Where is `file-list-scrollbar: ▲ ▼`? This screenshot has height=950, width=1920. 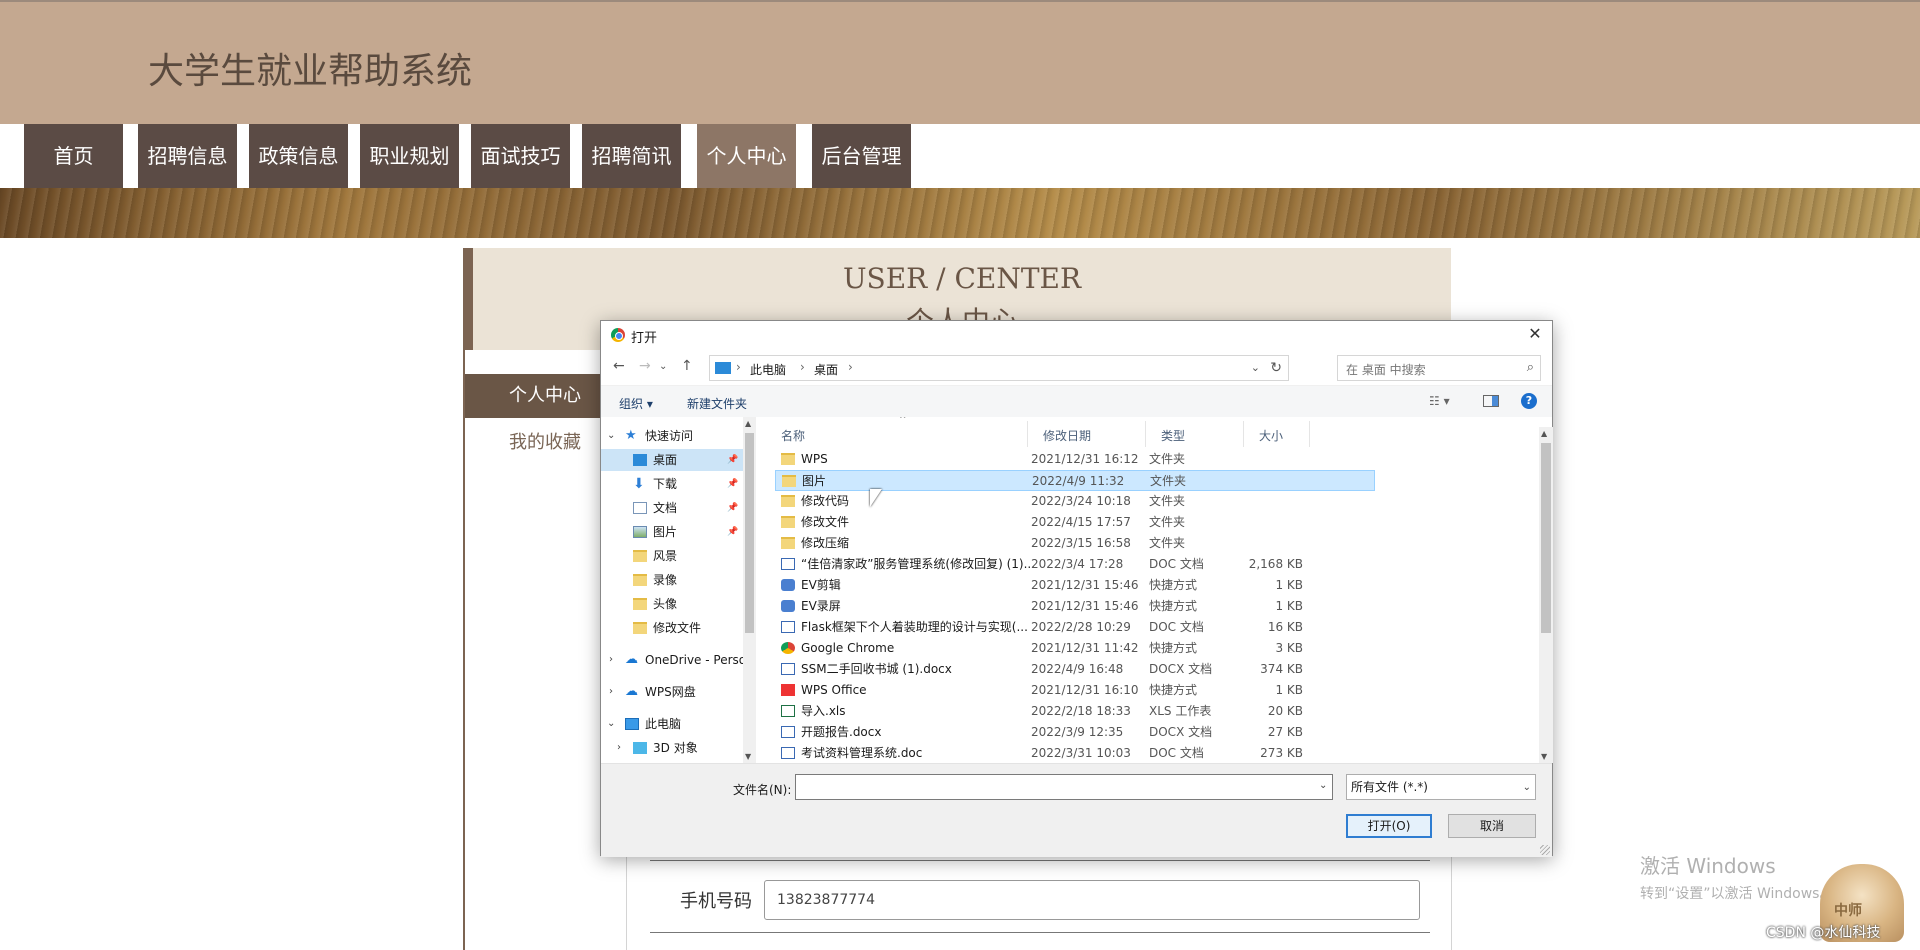
file-list-scrollbar: ▲ ▼ is located at coordinates (1546, 595).